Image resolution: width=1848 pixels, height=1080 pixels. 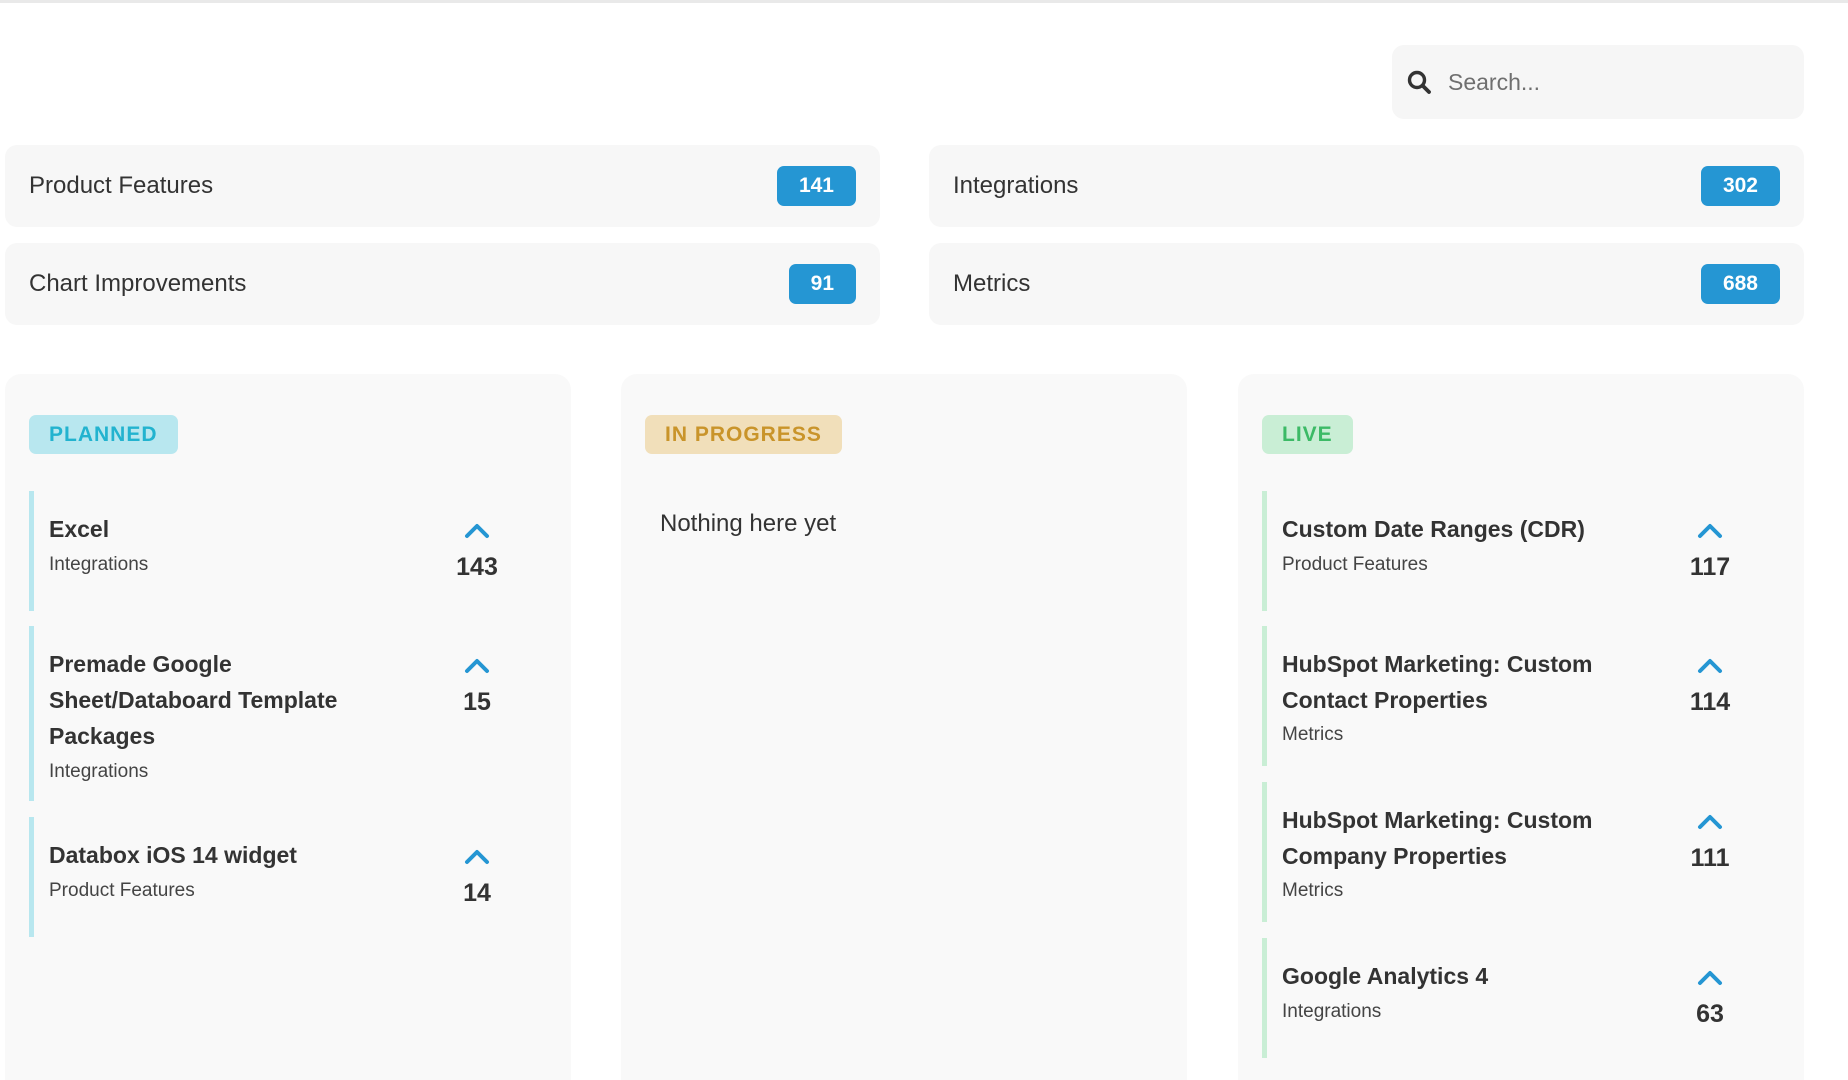 I want to click on category-name: Integrations, so click(x=1016, y=185).